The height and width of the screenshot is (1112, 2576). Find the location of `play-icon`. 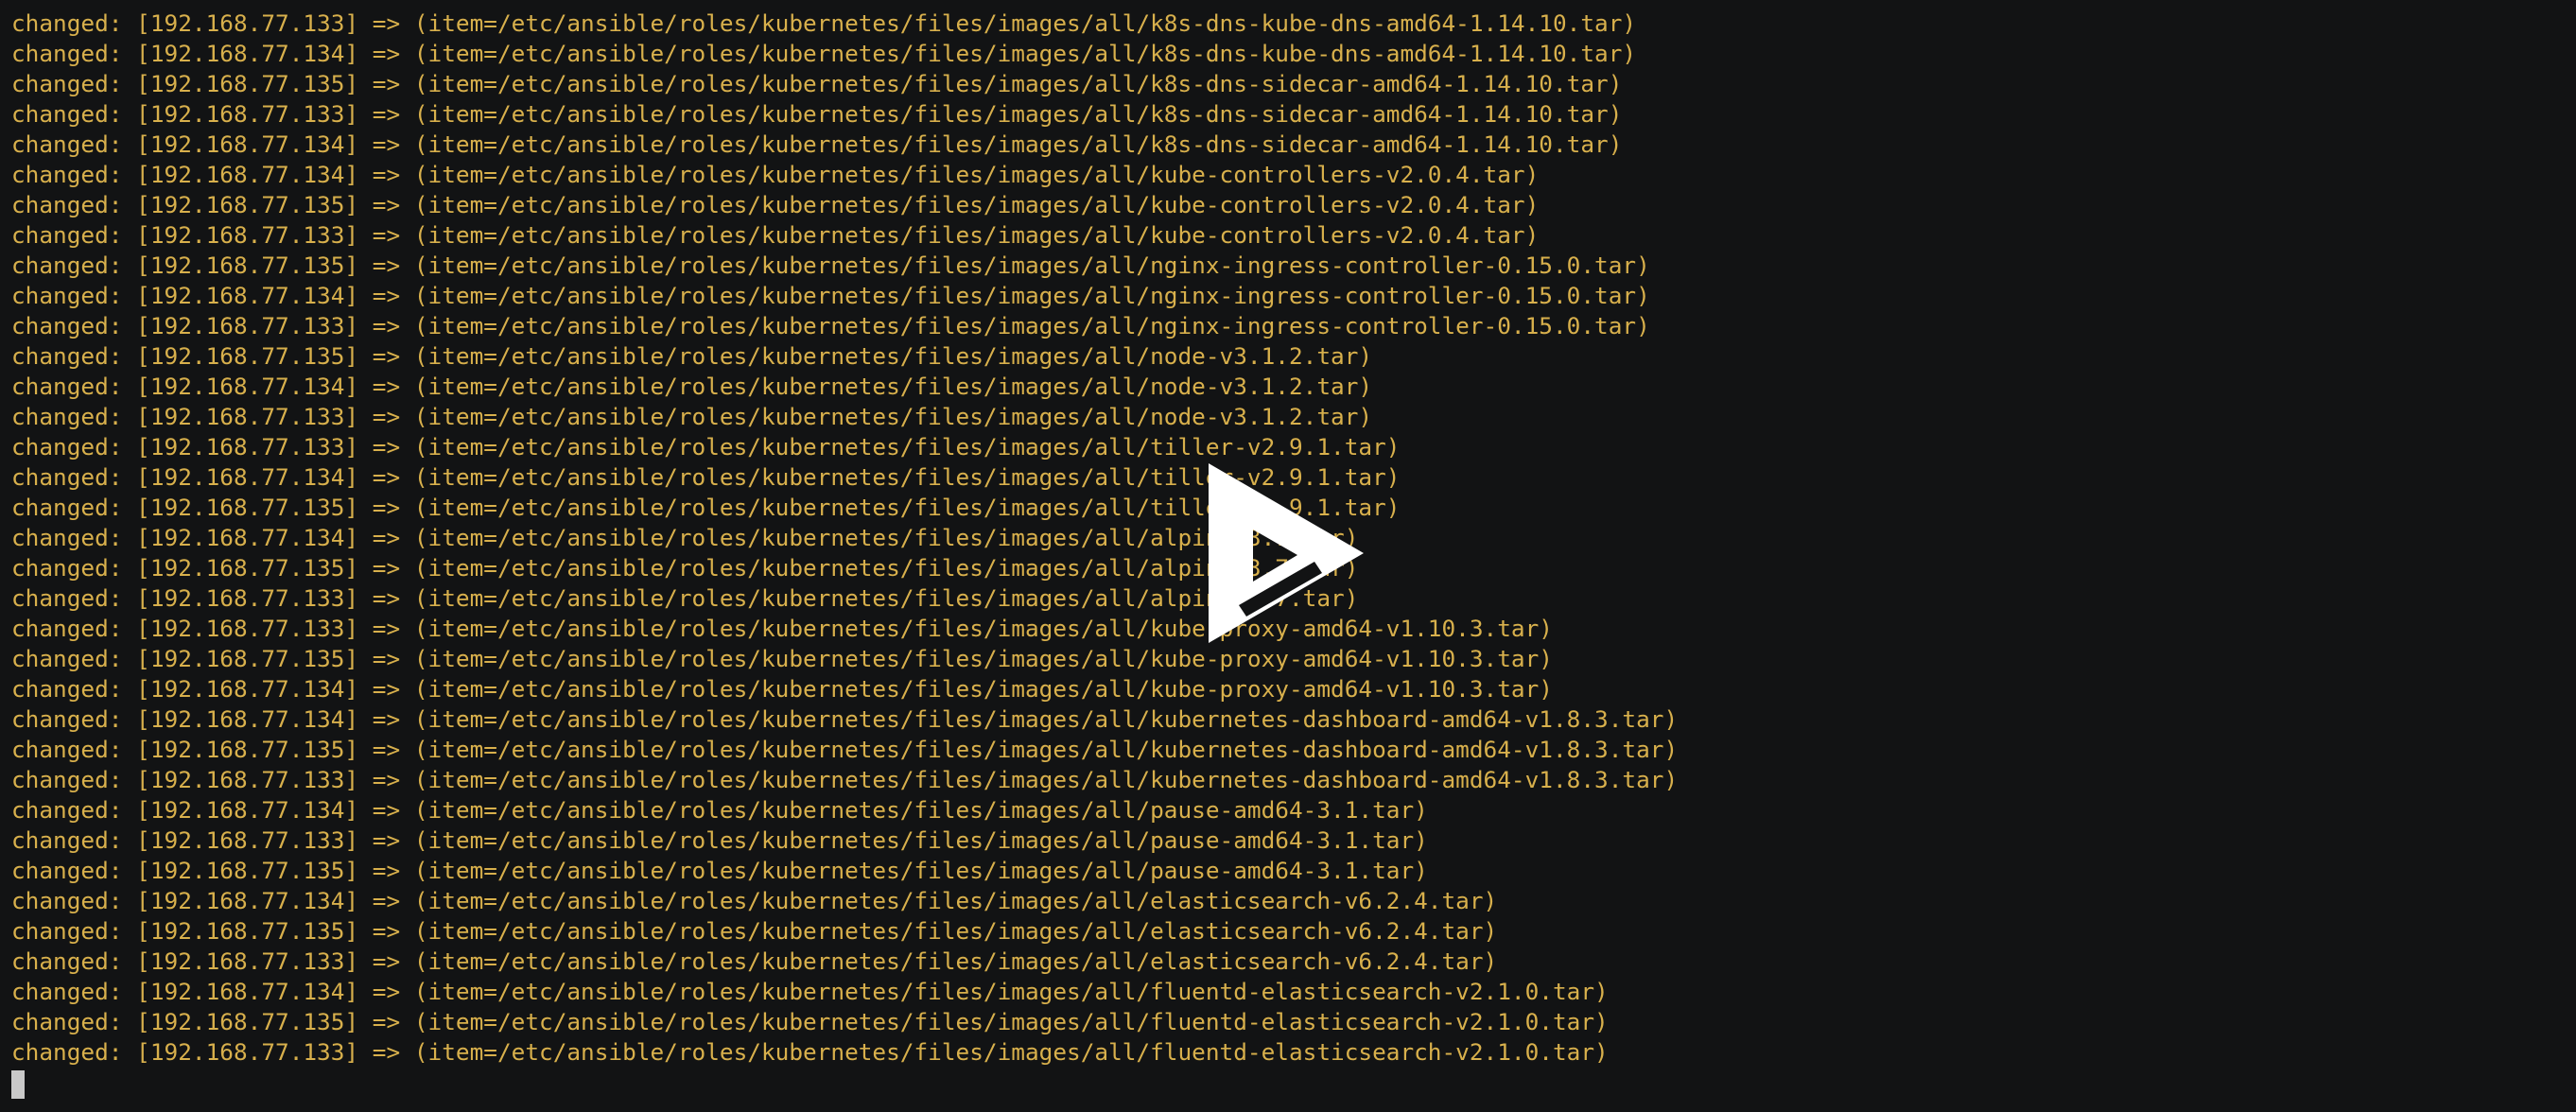

play-icon is located at coordinates (1286, 557).